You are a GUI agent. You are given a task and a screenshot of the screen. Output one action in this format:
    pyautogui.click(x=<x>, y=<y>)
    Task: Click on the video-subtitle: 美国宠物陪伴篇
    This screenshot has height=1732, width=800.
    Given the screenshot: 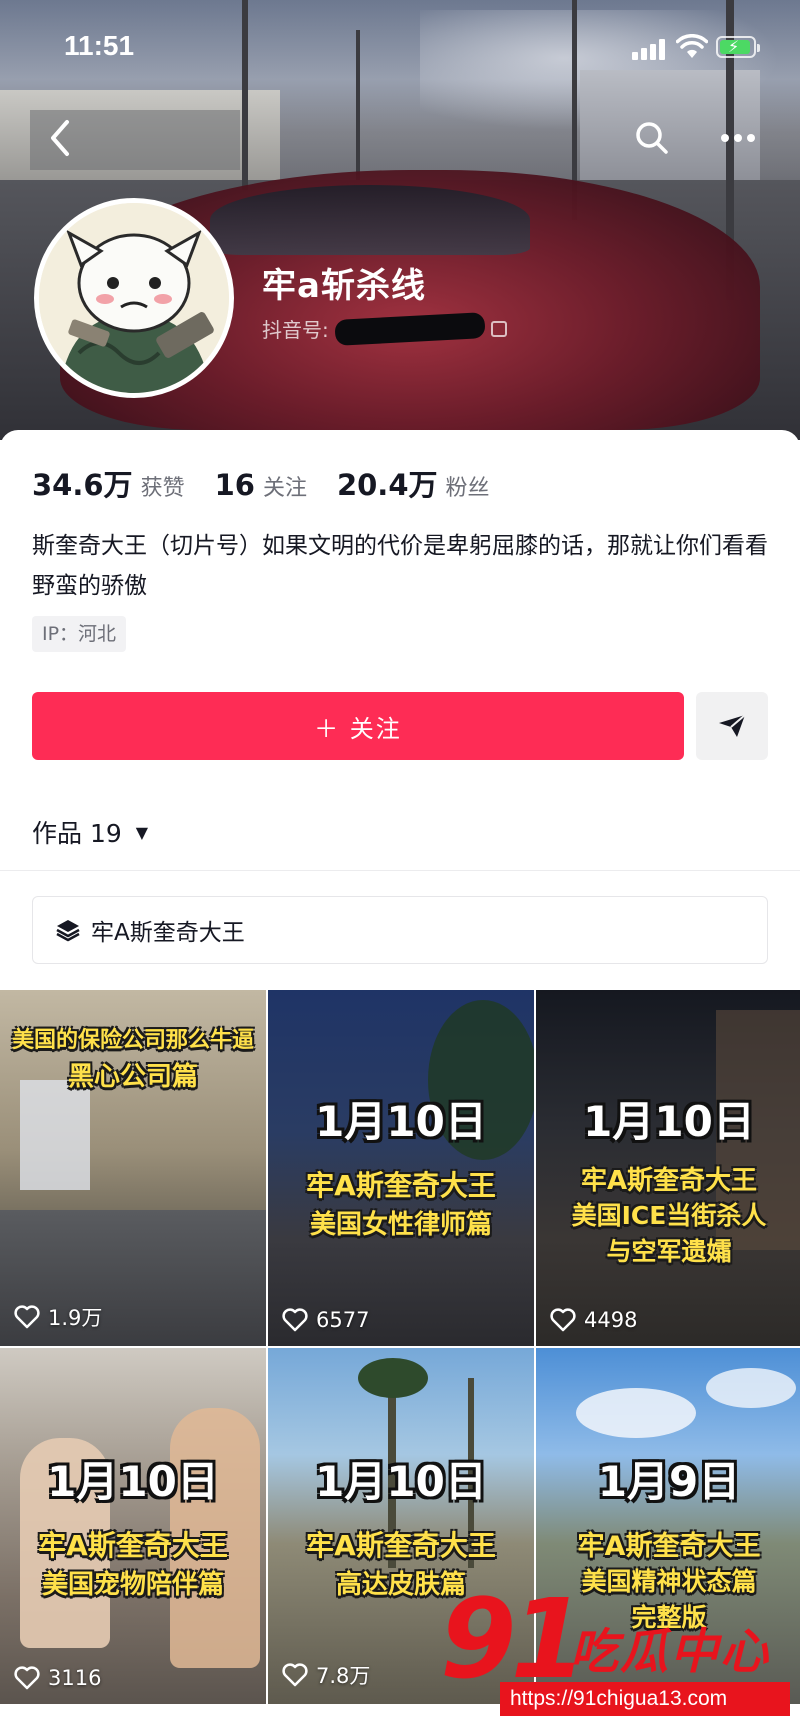 What is the action you would take?
    pyautogui.click(x=132, y=1585)
    